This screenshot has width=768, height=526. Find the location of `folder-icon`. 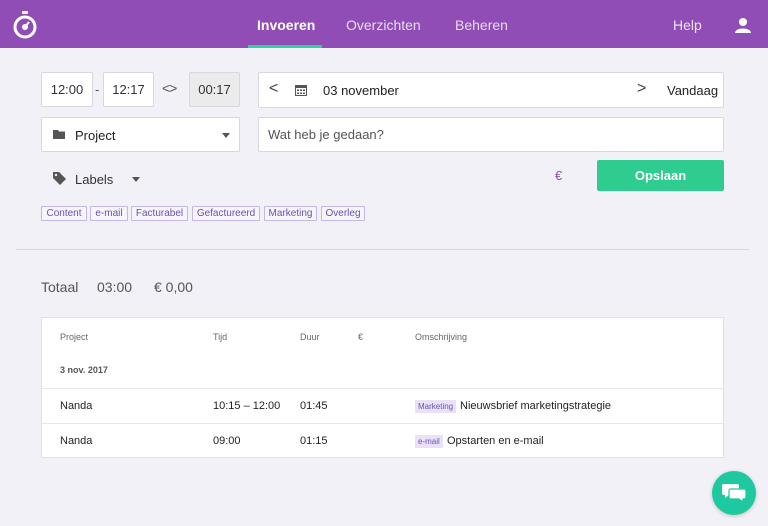

folder-icon is located at coordinates (59, 134).